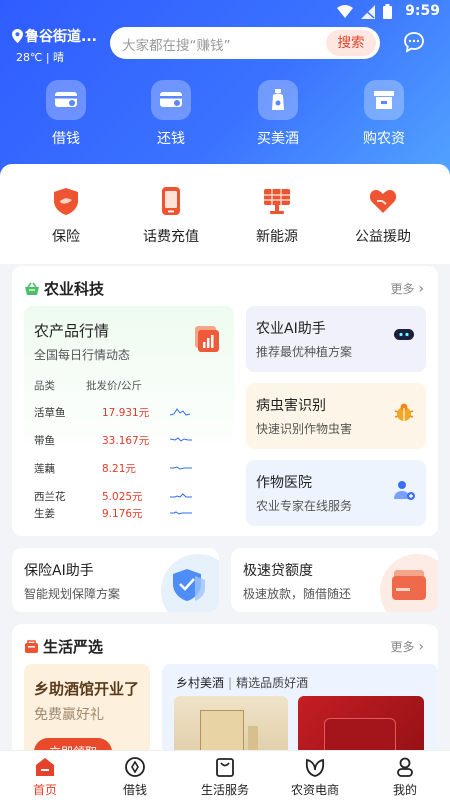  I want to click on market-row: 生姜 9.176元, so click(129, 515).